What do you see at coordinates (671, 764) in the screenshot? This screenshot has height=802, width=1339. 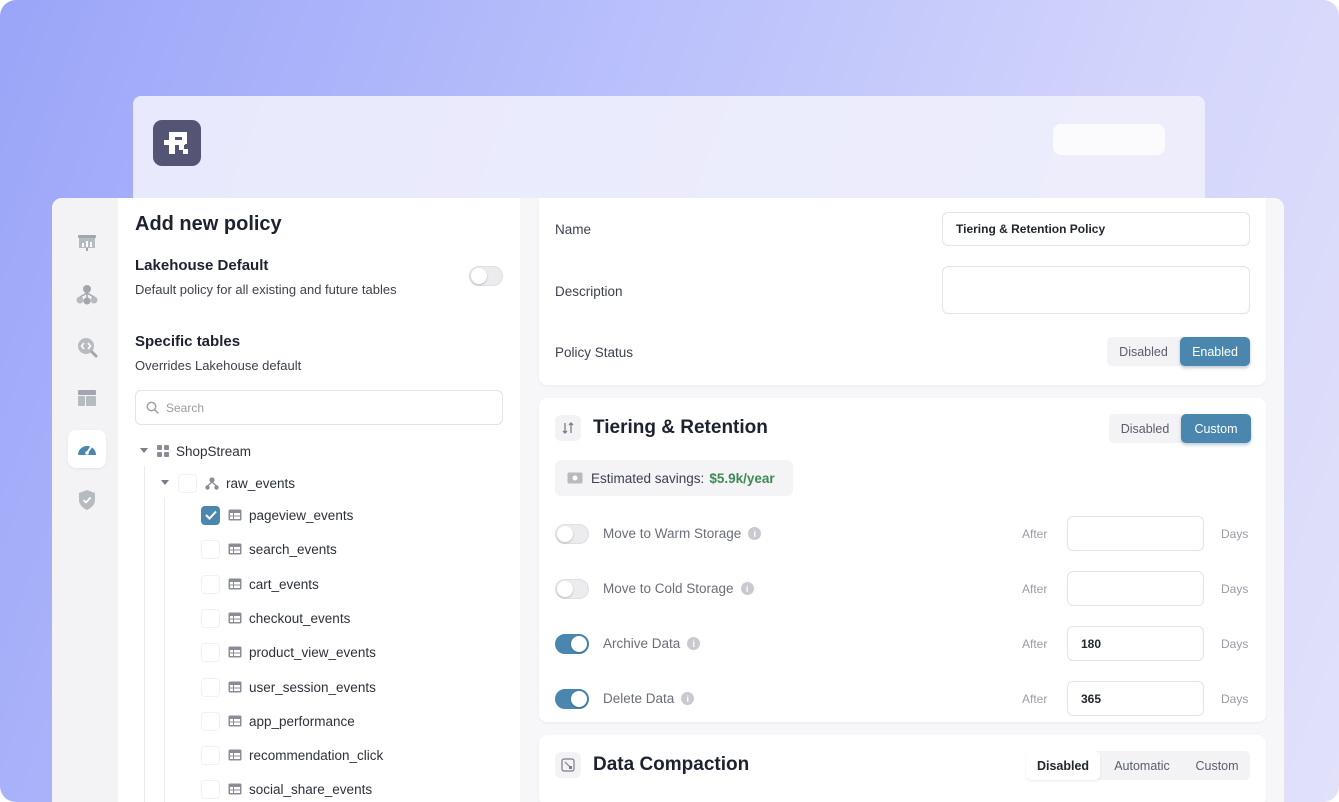 I see `compaction-title: Data Compaction` at bounding box center [671, 764].